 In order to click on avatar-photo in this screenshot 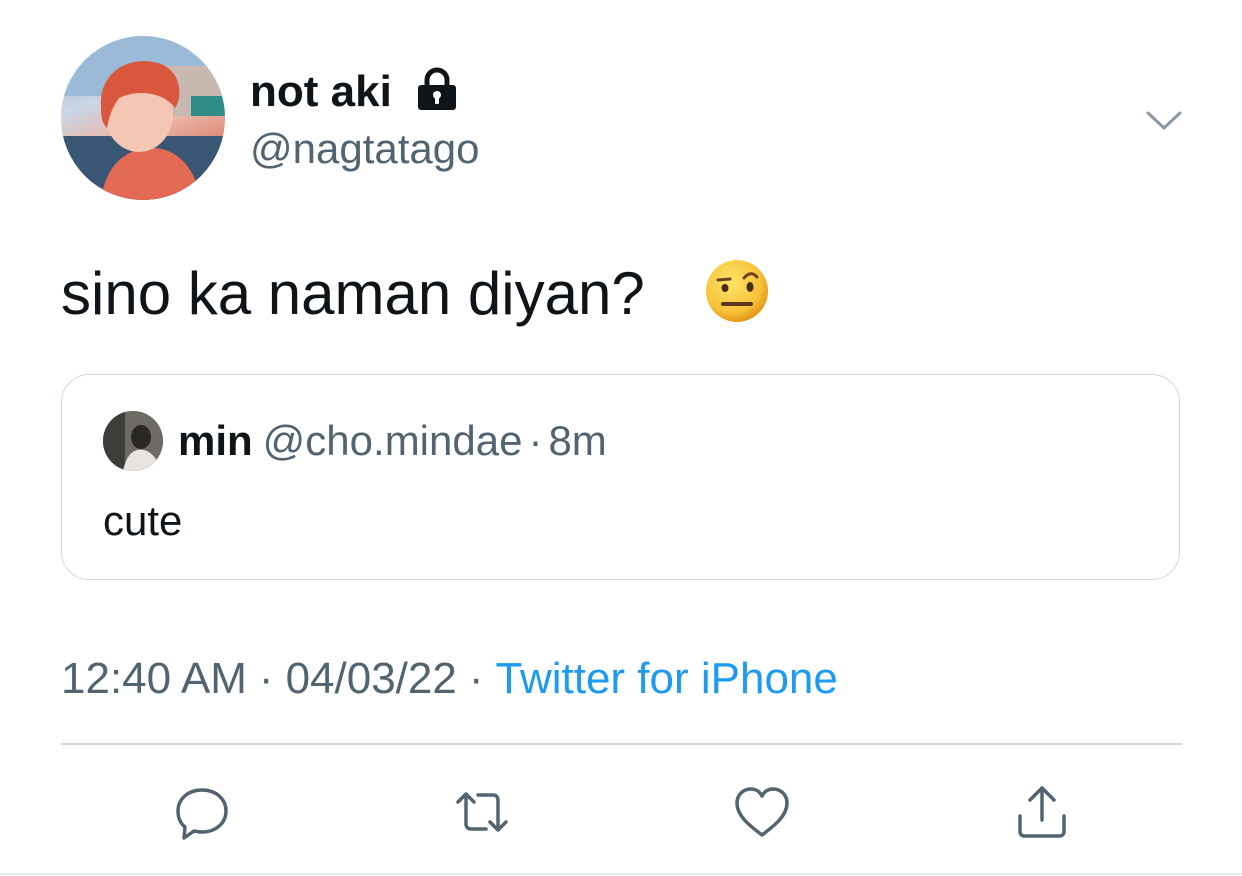, I will do `click(143, 118)`.